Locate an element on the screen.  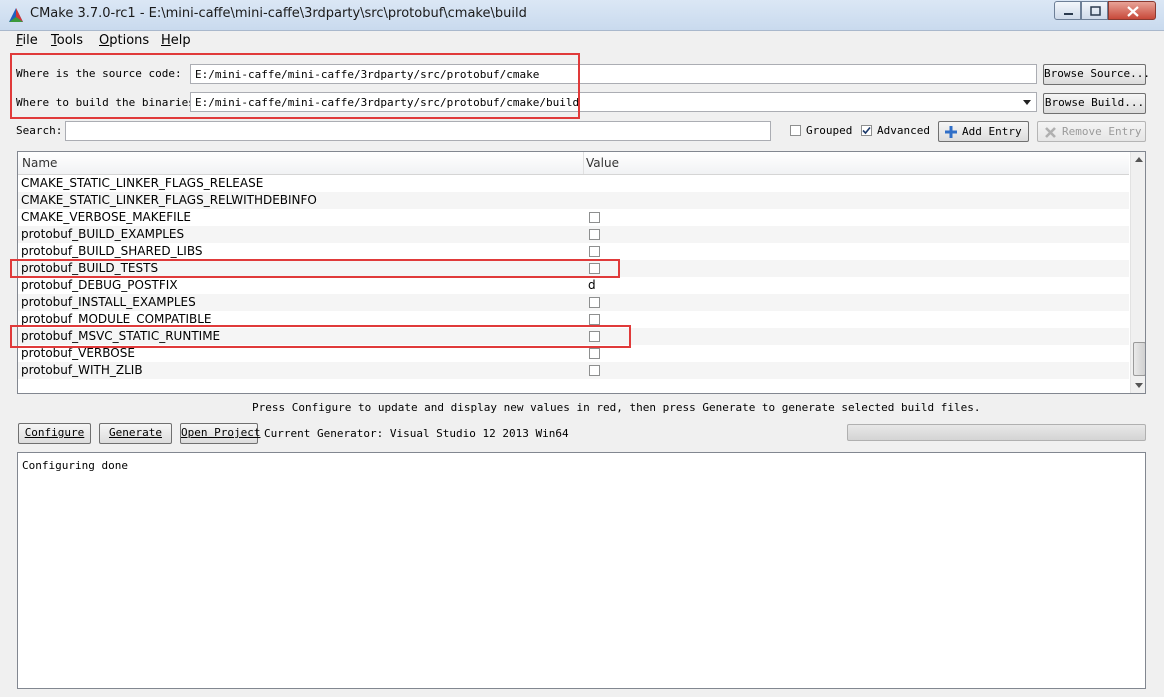
entry-name: protobuf_BUILD_SHARED_LIBS is located at coordinates (112, 251).